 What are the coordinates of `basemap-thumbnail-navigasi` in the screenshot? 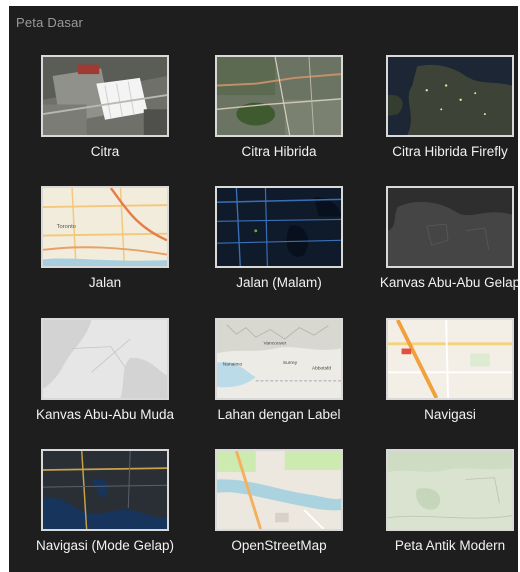 It's located at (450, 359).